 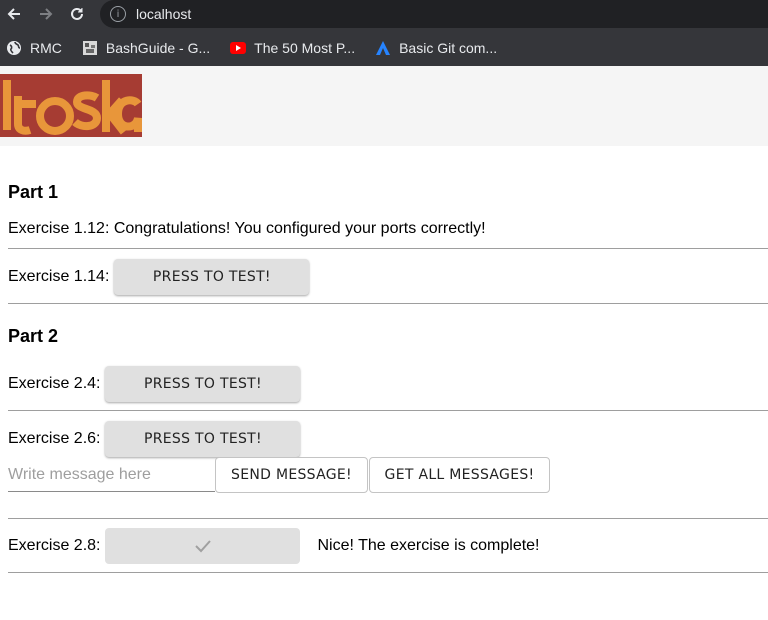 I want to click on exercise-2-8-done-button, so click(x=203, y=545).